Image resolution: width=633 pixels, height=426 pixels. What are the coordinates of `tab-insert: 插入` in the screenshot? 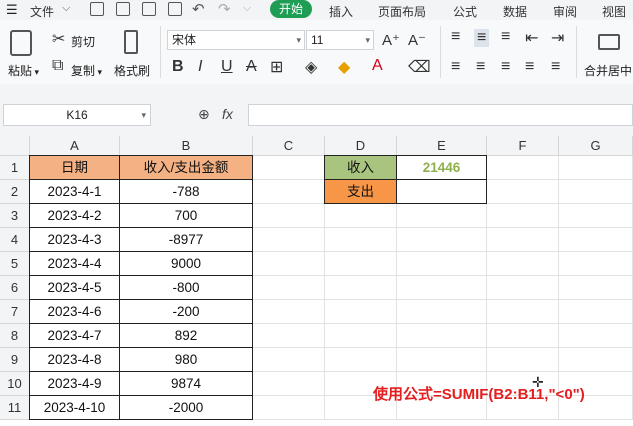 It's located at (341, 11).